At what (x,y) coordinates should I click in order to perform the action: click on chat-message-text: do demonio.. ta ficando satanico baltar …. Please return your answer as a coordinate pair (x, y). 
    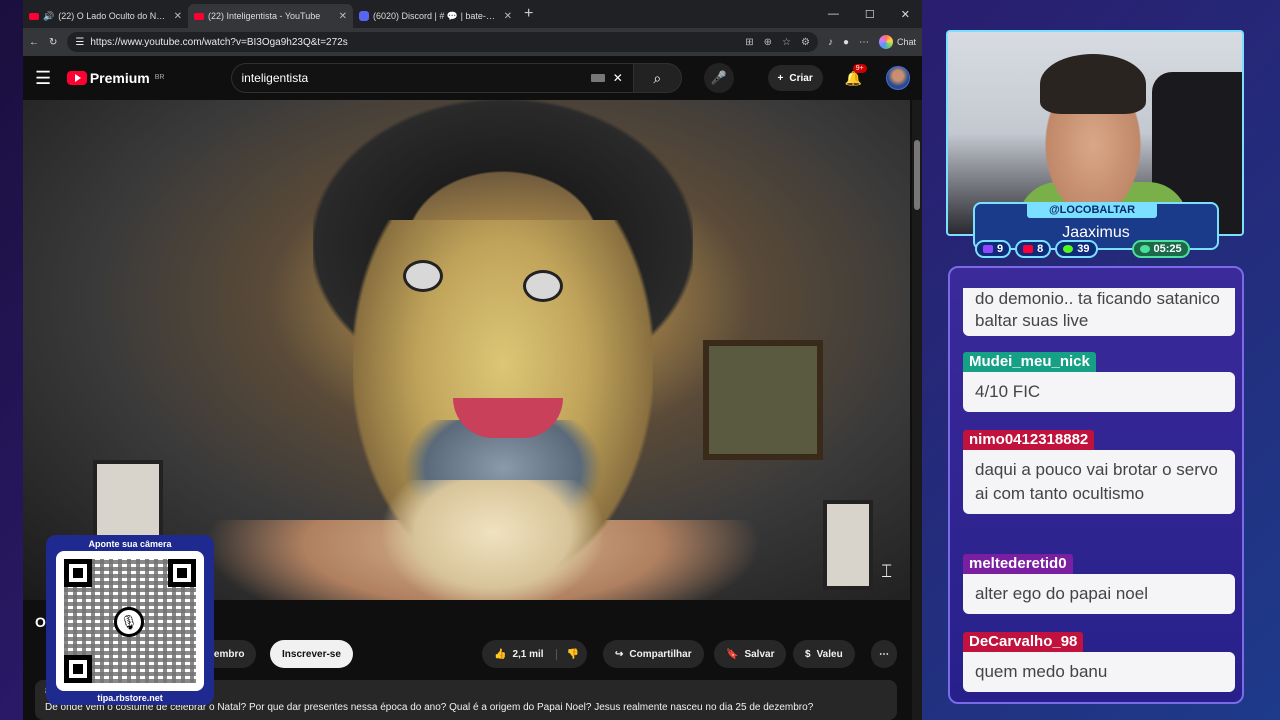
    Looking at the image, I should click on (1099, 312).